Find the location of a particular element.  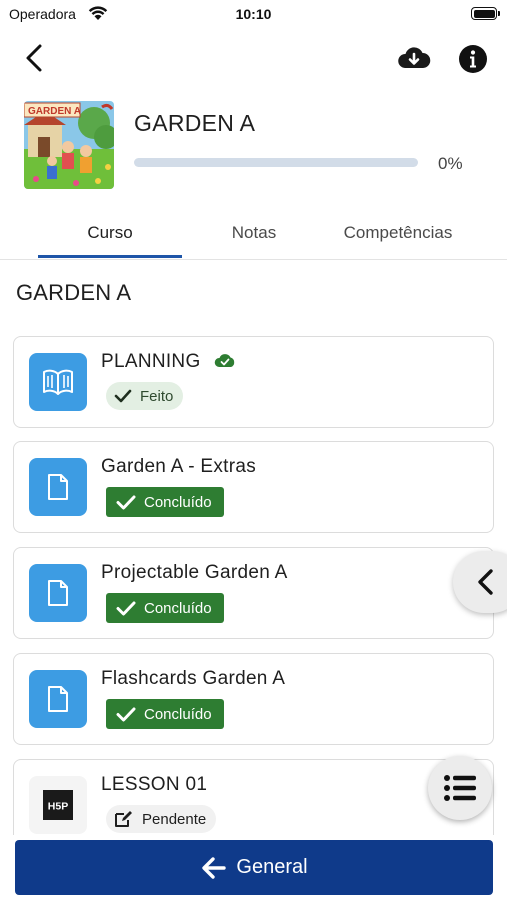

h5p-icon-label: H5P is located at coordinates (58, 807).